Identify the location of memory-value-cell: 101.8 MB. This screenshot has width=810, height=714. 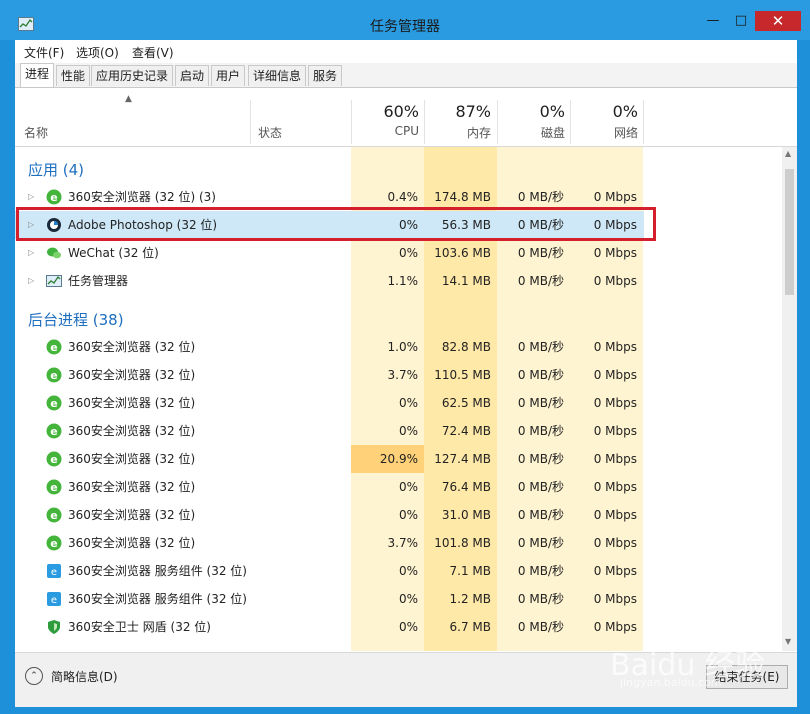
(460, 543).